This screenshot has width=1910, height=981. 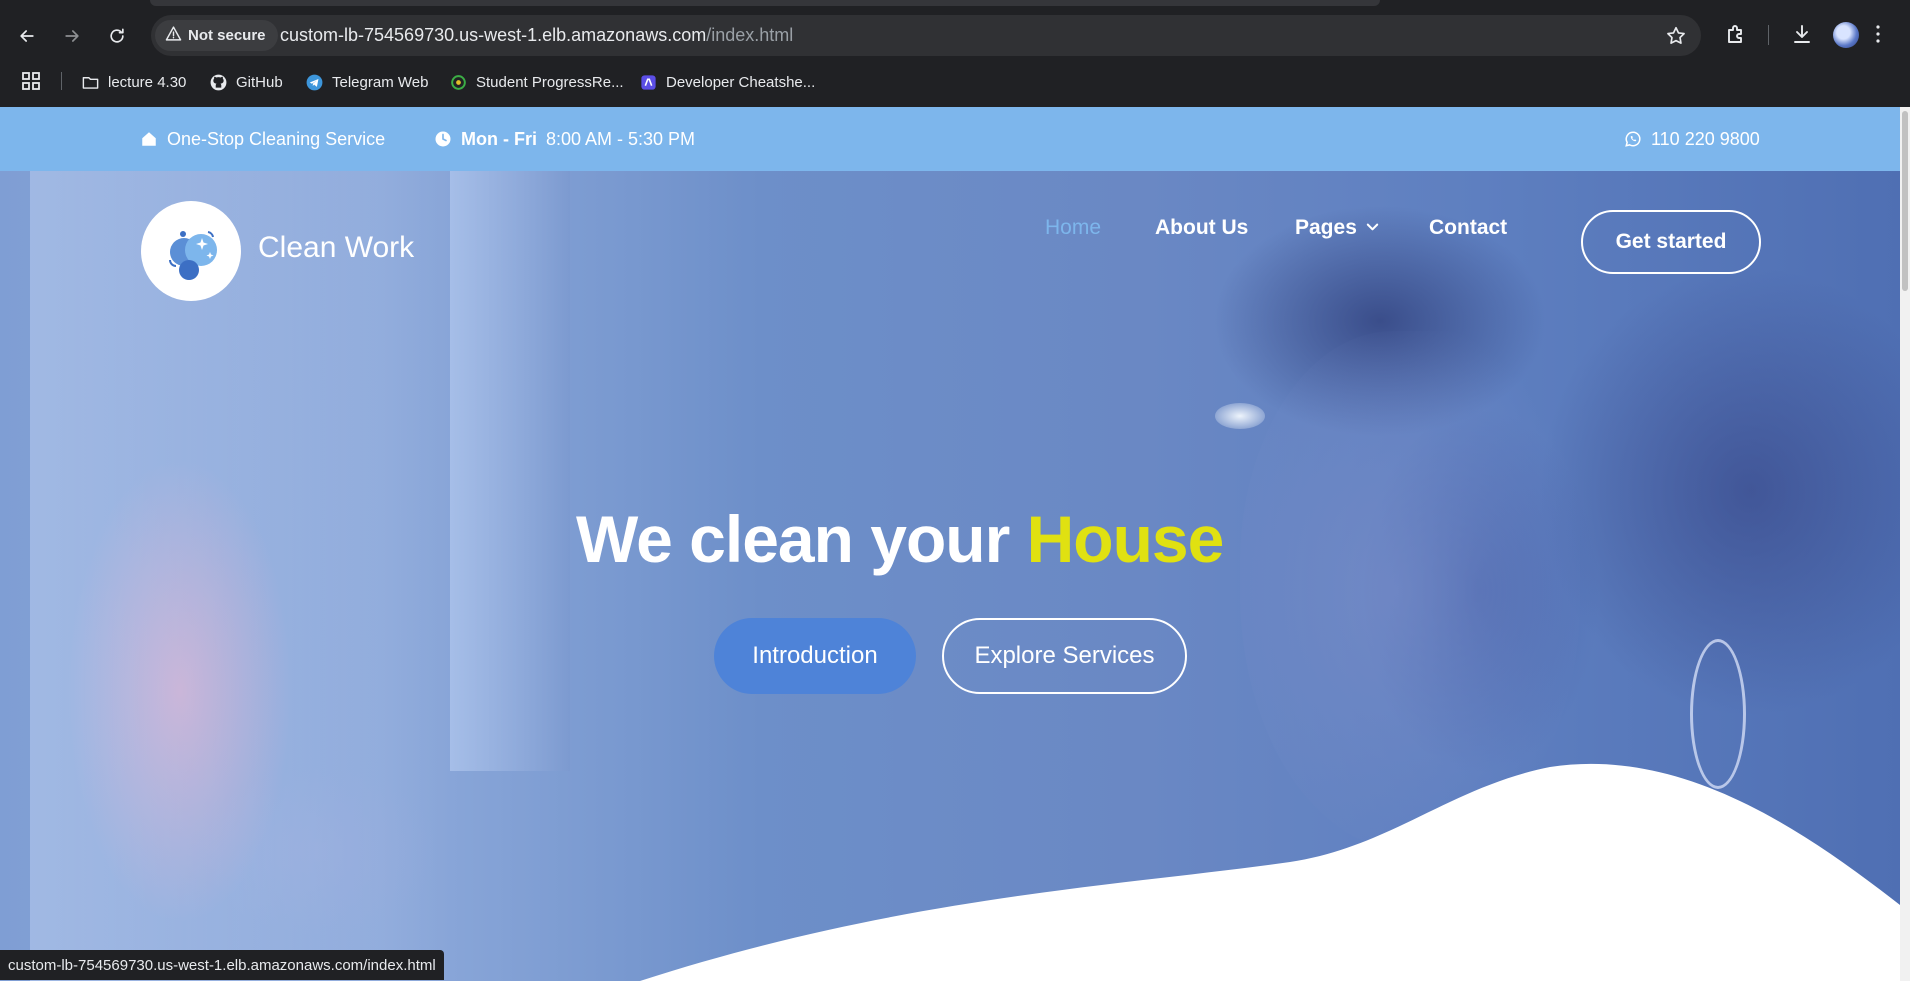 What do you see at coordinates (1676, 38) in the screenshot?
I see `bookmark-star-icon` at bounding box center [1676, 38].